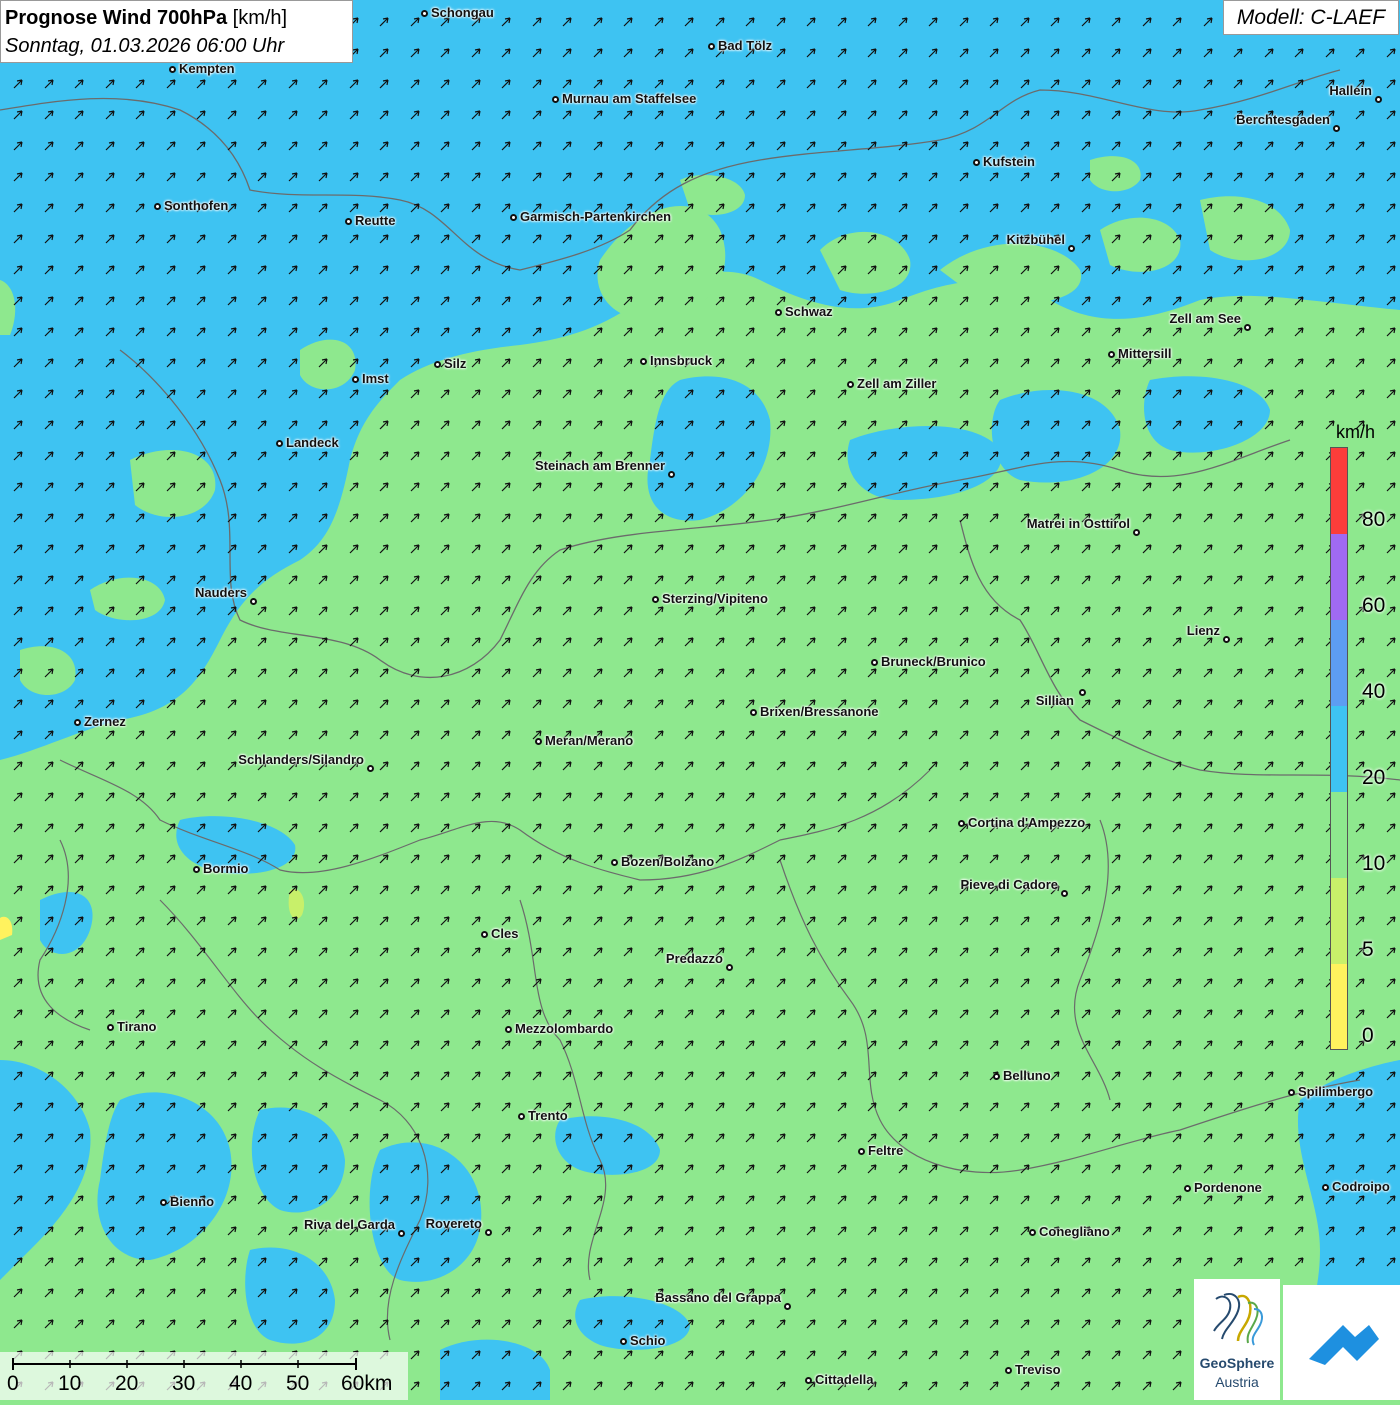  I want to click on city-label: Murnau am Staffelsee, so click(629, 98).